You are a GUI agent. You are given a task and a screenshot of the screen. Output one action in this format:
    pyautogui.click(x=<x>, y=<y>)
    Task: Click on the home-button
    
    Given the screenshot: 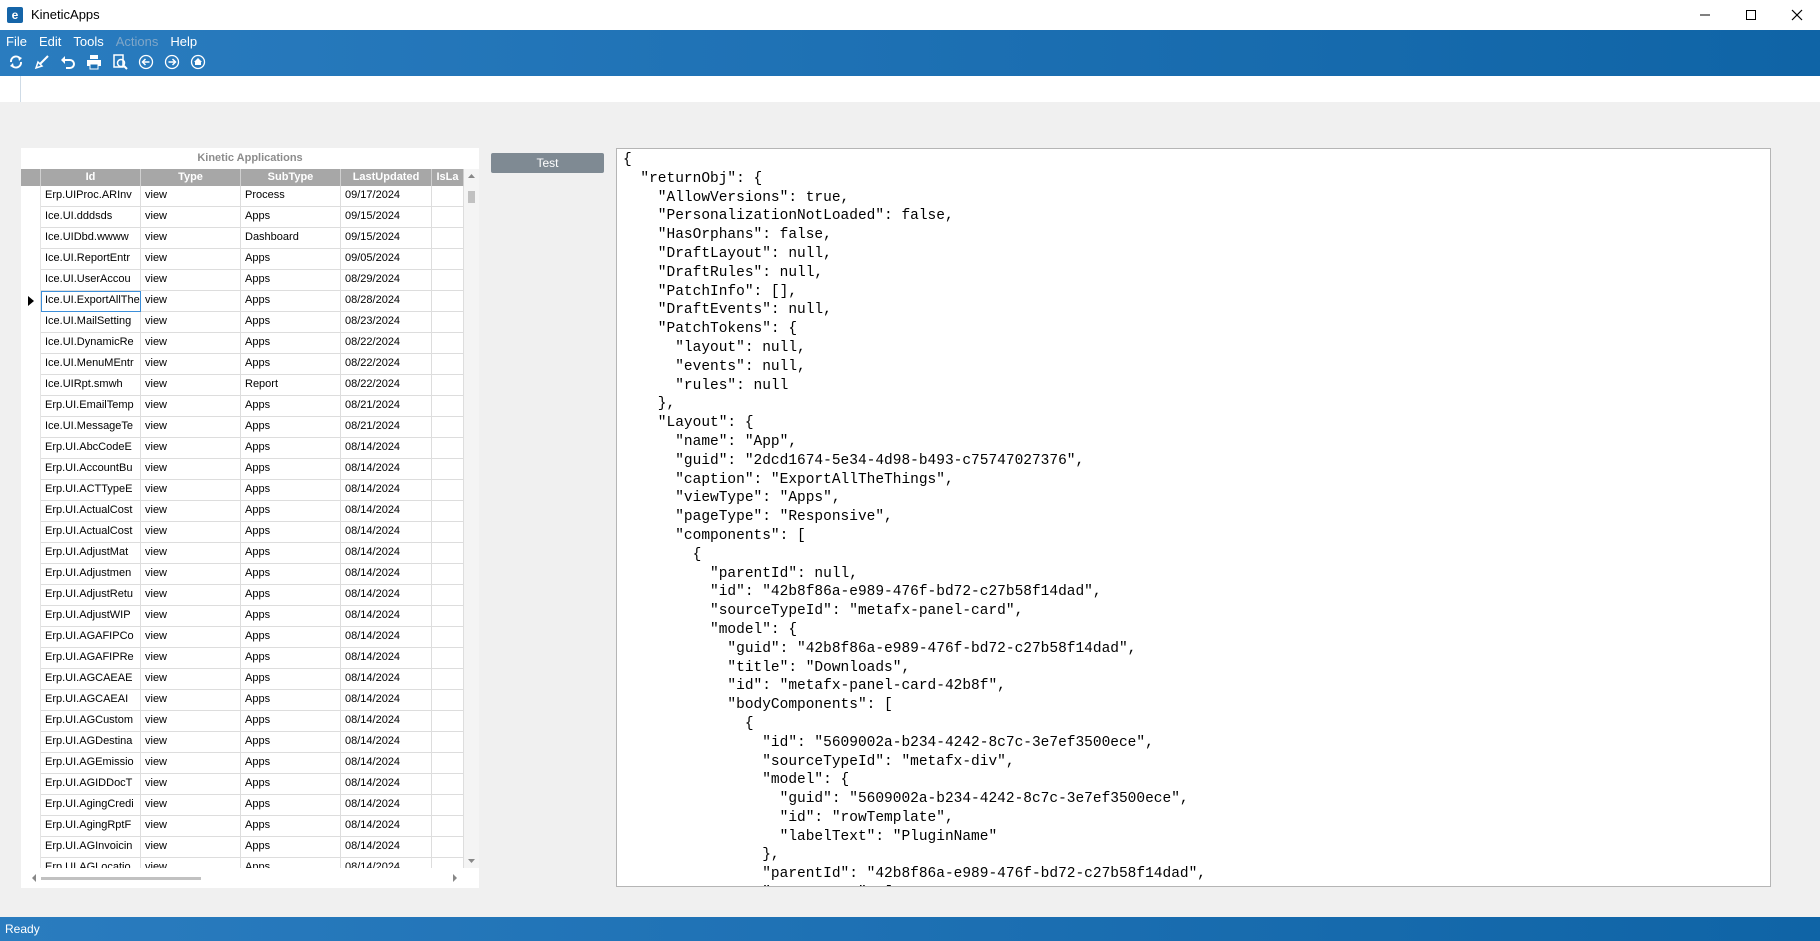 What is the action you would take?
    pyautogui.click(x=198, y=62)
    